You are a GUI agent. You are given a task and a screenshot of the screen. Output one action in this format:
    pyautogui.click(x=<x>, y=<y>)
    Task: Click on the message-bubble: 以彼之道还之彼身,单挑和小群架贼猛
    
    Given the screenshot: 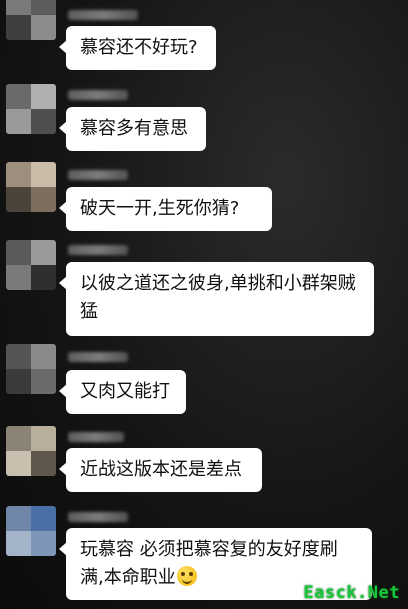 What is the action you would take?
    pyautogui.click(x=216, y=299)
    